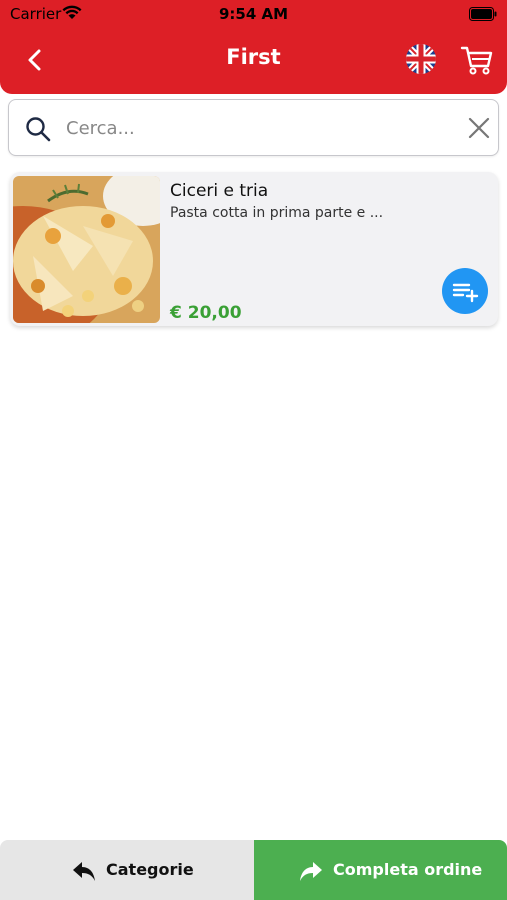 The width and height of the screenshot is (507, 900). What do you see at coordinates (219, 191) in the screenshot?
I see `product-name: Ciceri e tria` at bounding box center [219, 191].